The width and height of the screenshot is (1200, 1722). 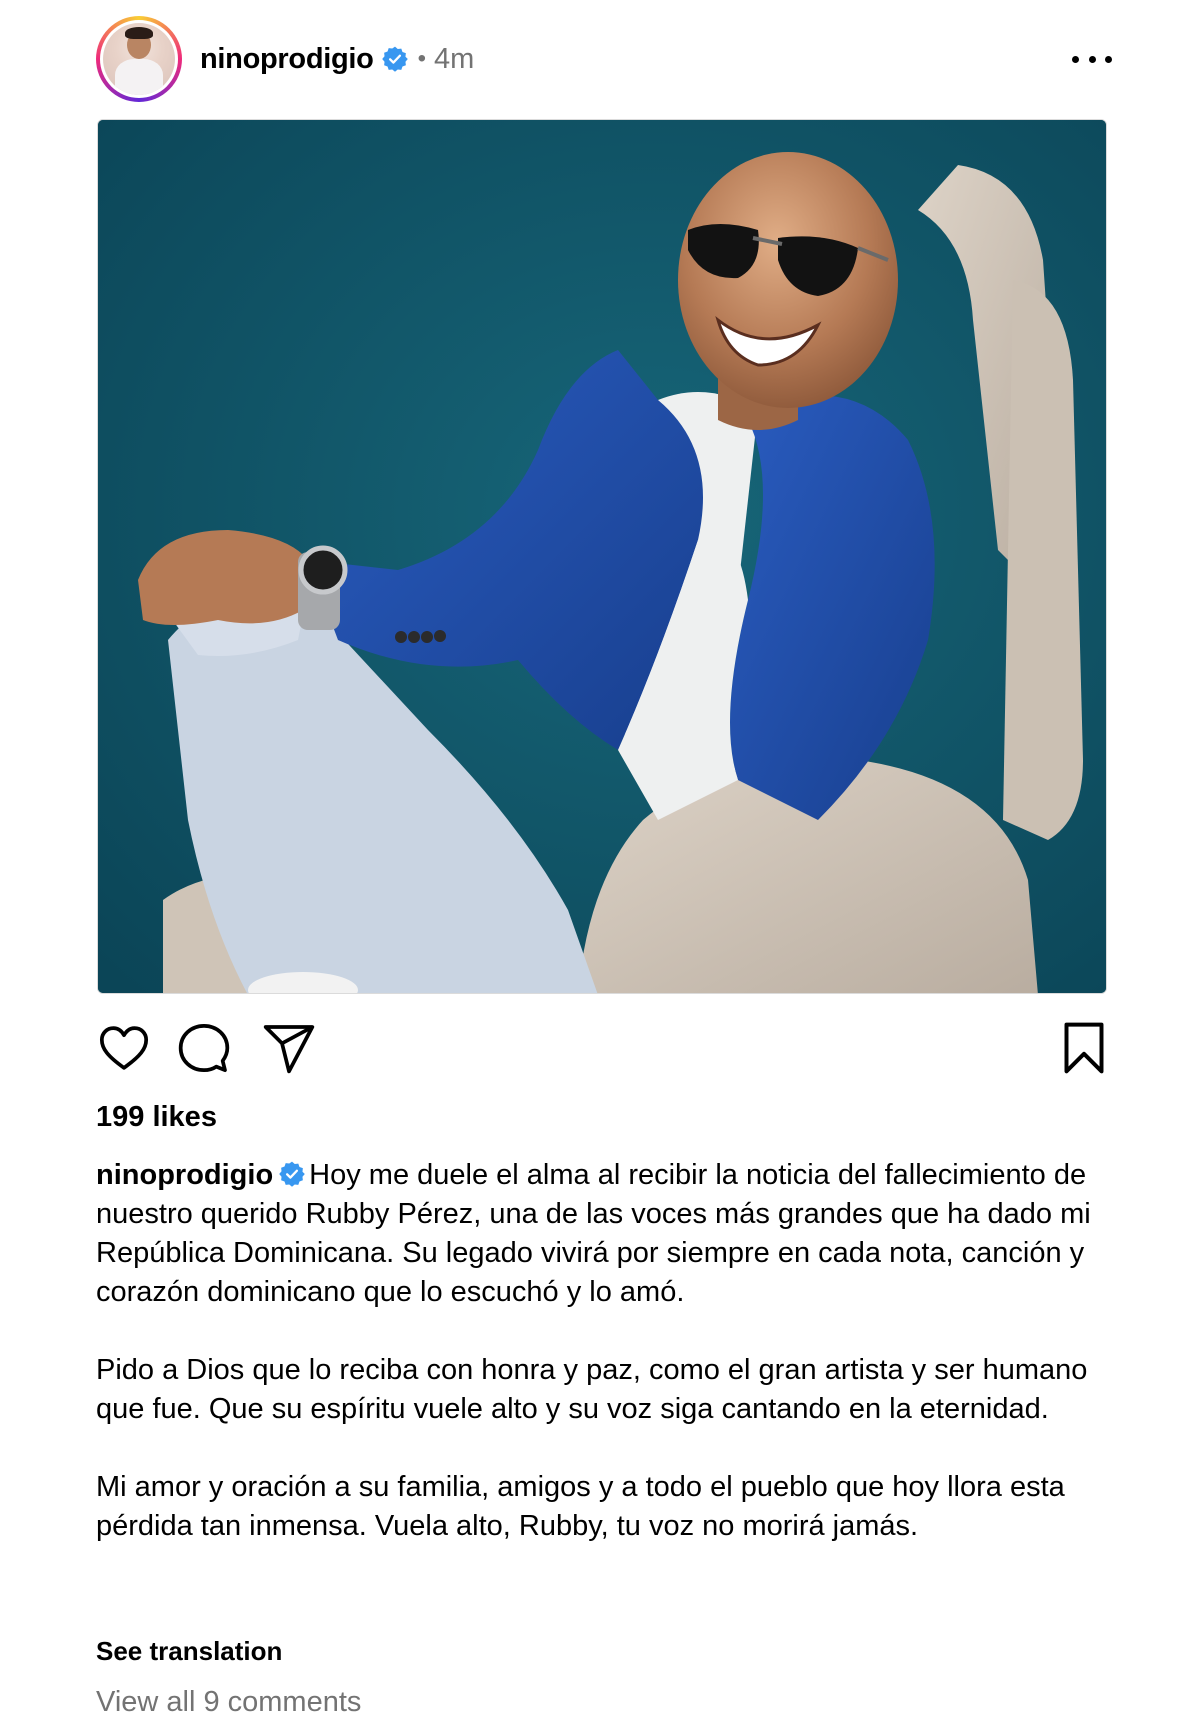 I want to click on avatar, so click(x=139, y=59).